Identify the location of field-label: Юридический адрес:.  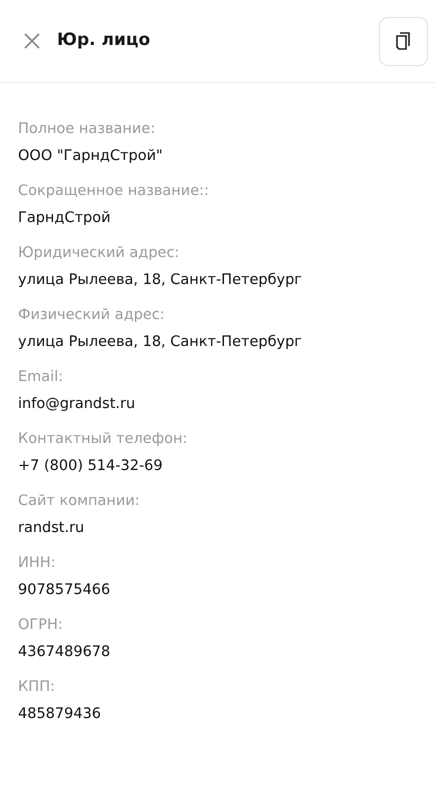
(99, 253).